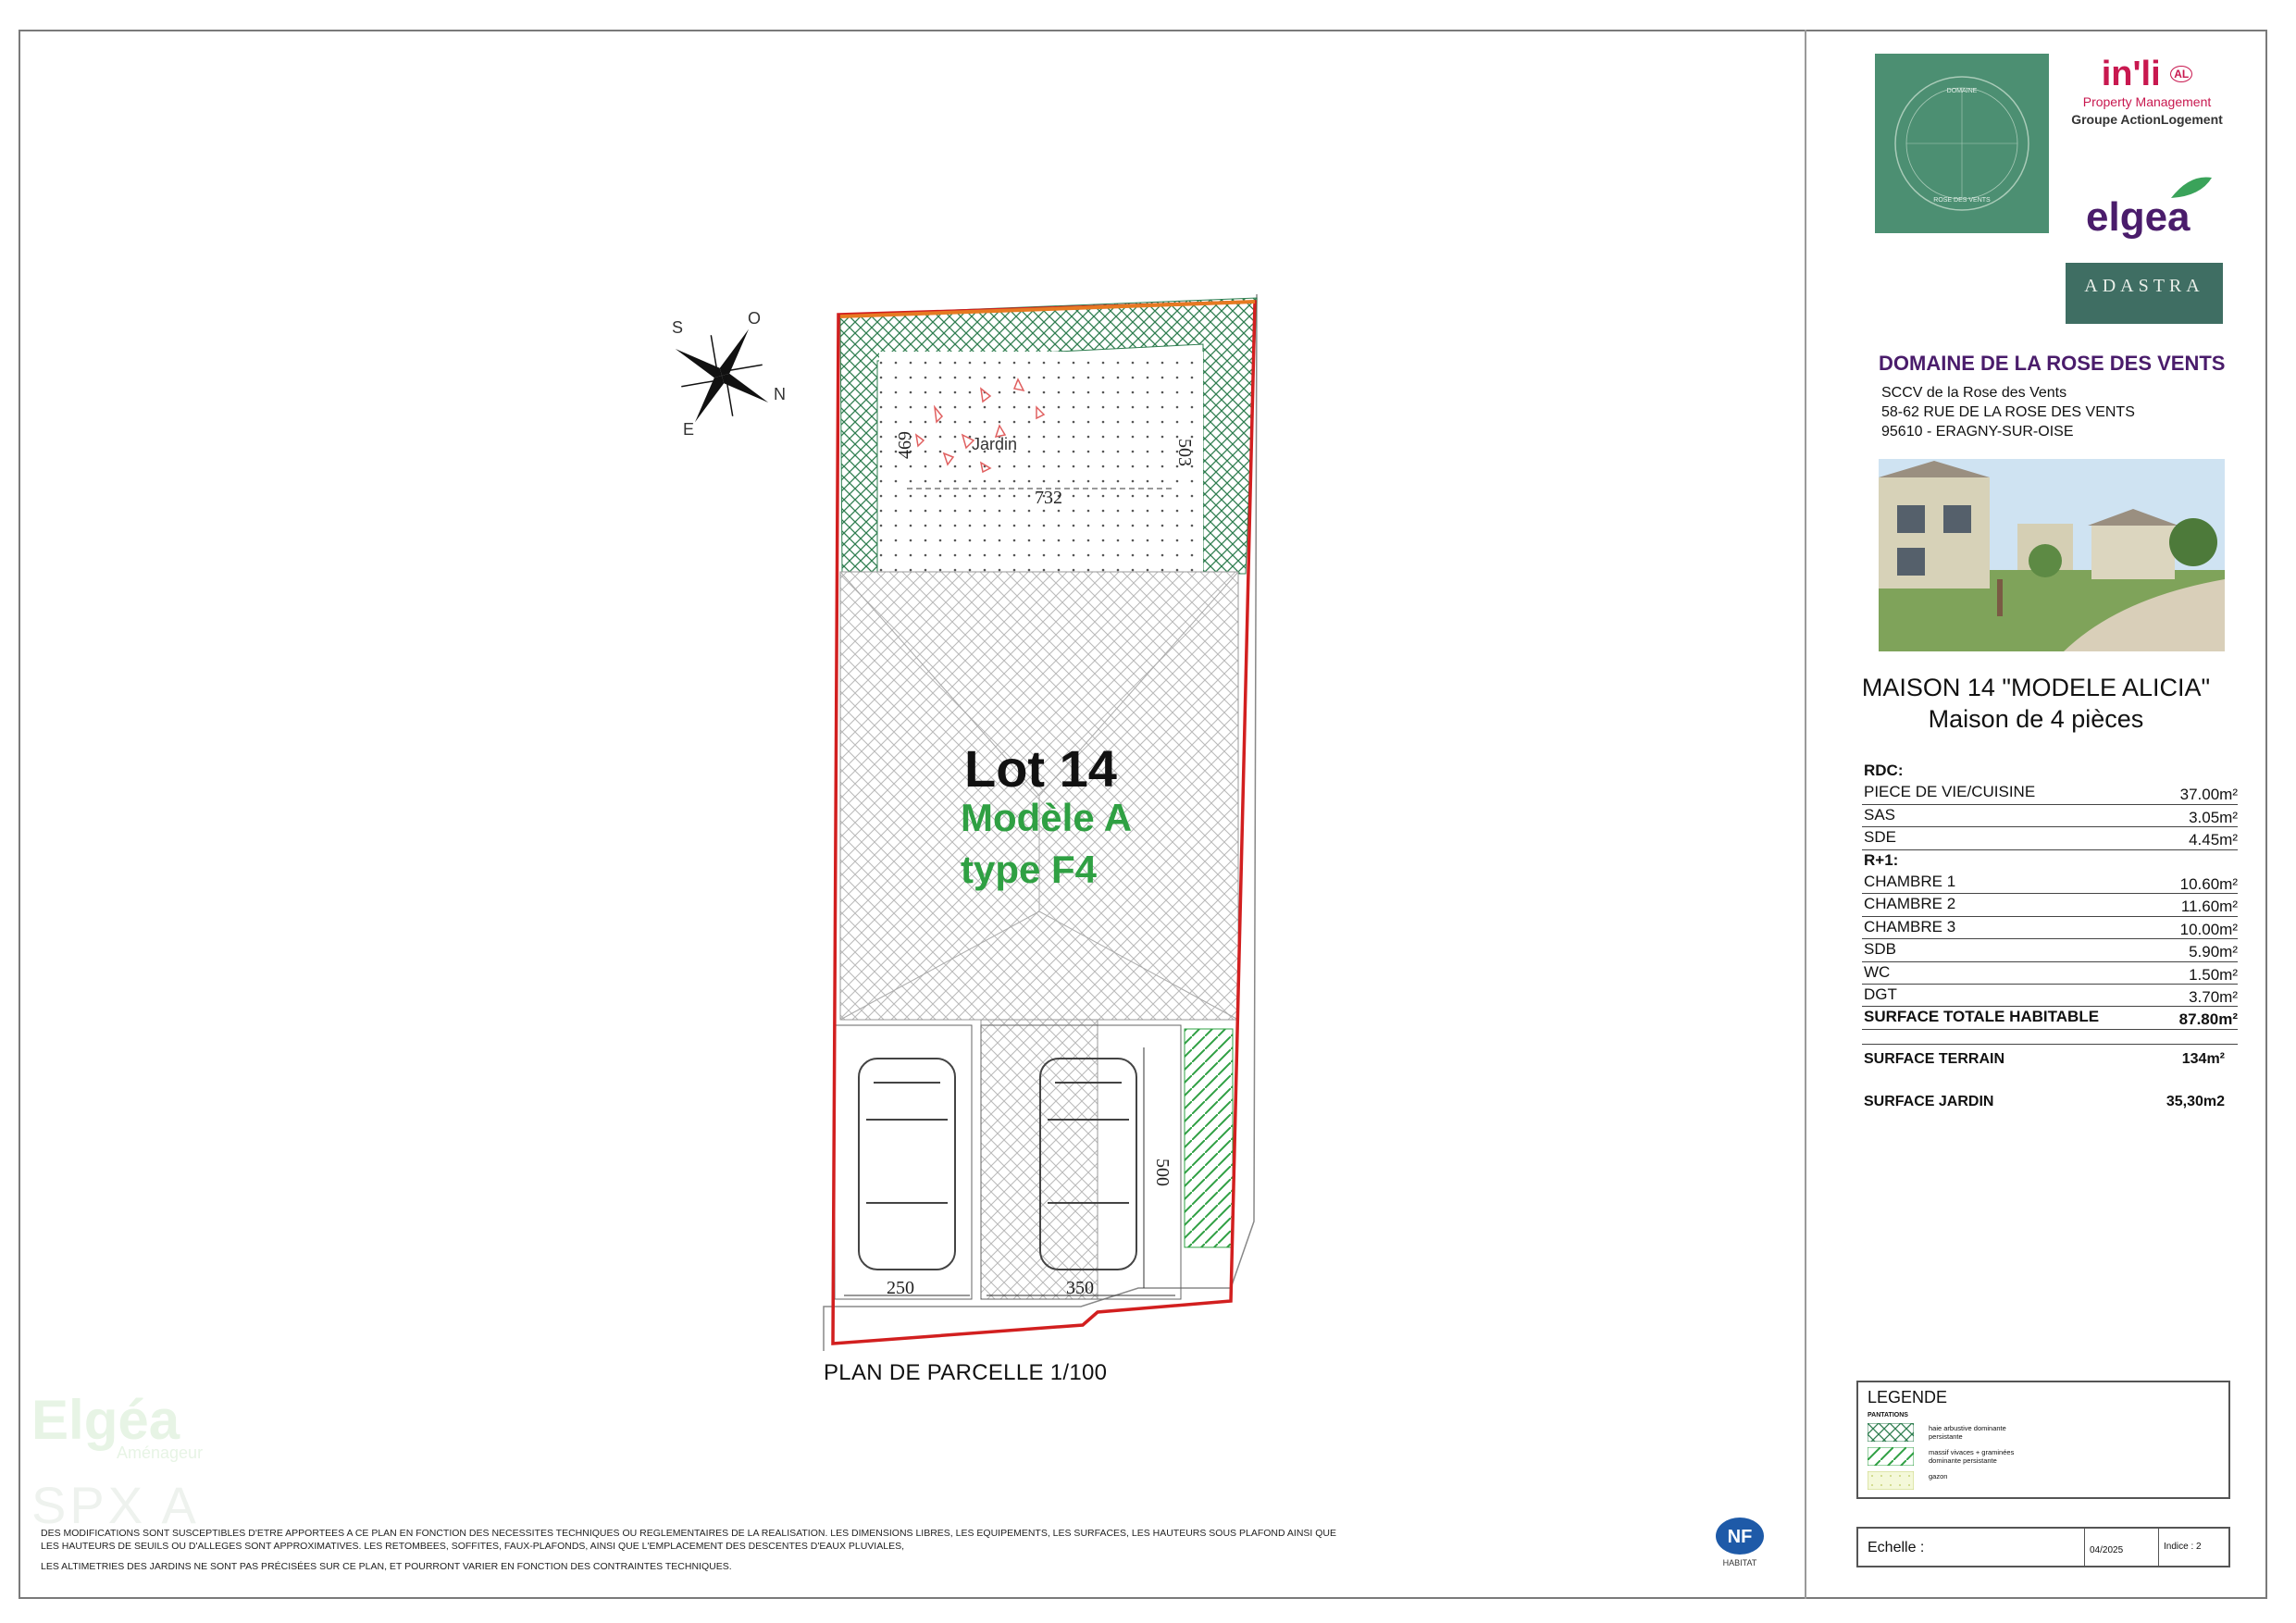  What do you see at coordinates (1047, 817) in the screenshot?
I see `lot-model-line1: Modèle A` at bounding box center [1047, 817].